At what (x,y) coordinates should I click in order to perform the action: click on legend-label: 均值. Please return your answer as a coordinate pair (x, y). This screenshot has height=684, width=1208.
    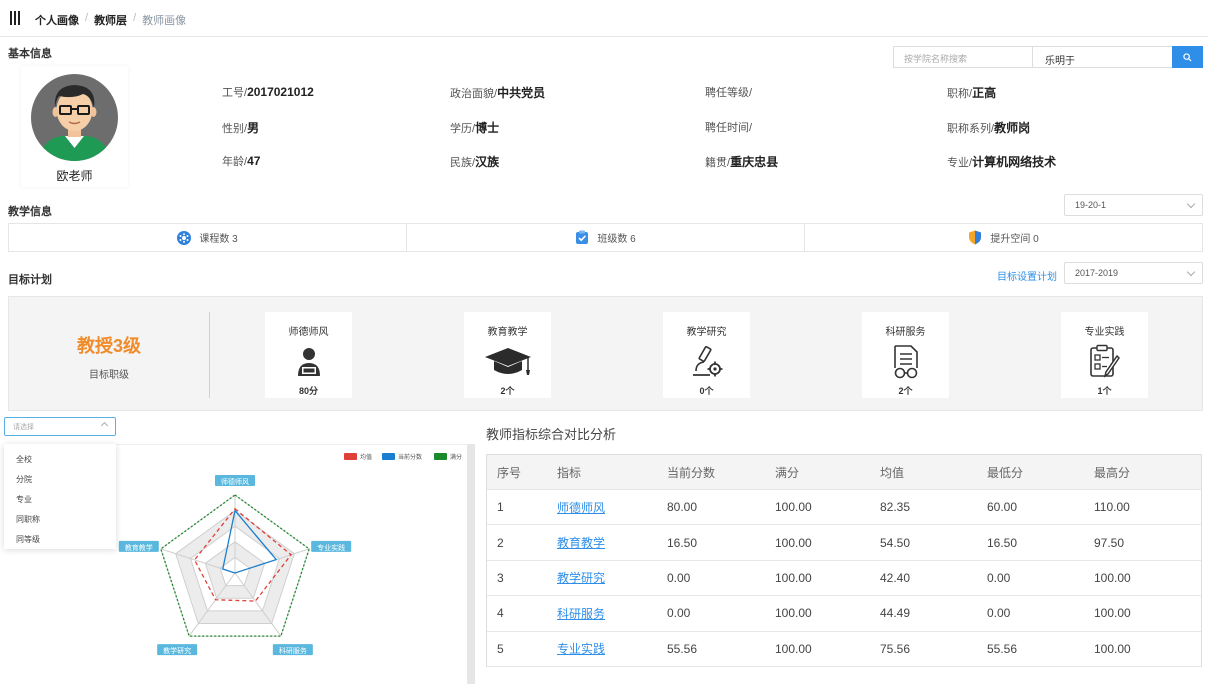
    Looking at the image, I should click on (366, 457).